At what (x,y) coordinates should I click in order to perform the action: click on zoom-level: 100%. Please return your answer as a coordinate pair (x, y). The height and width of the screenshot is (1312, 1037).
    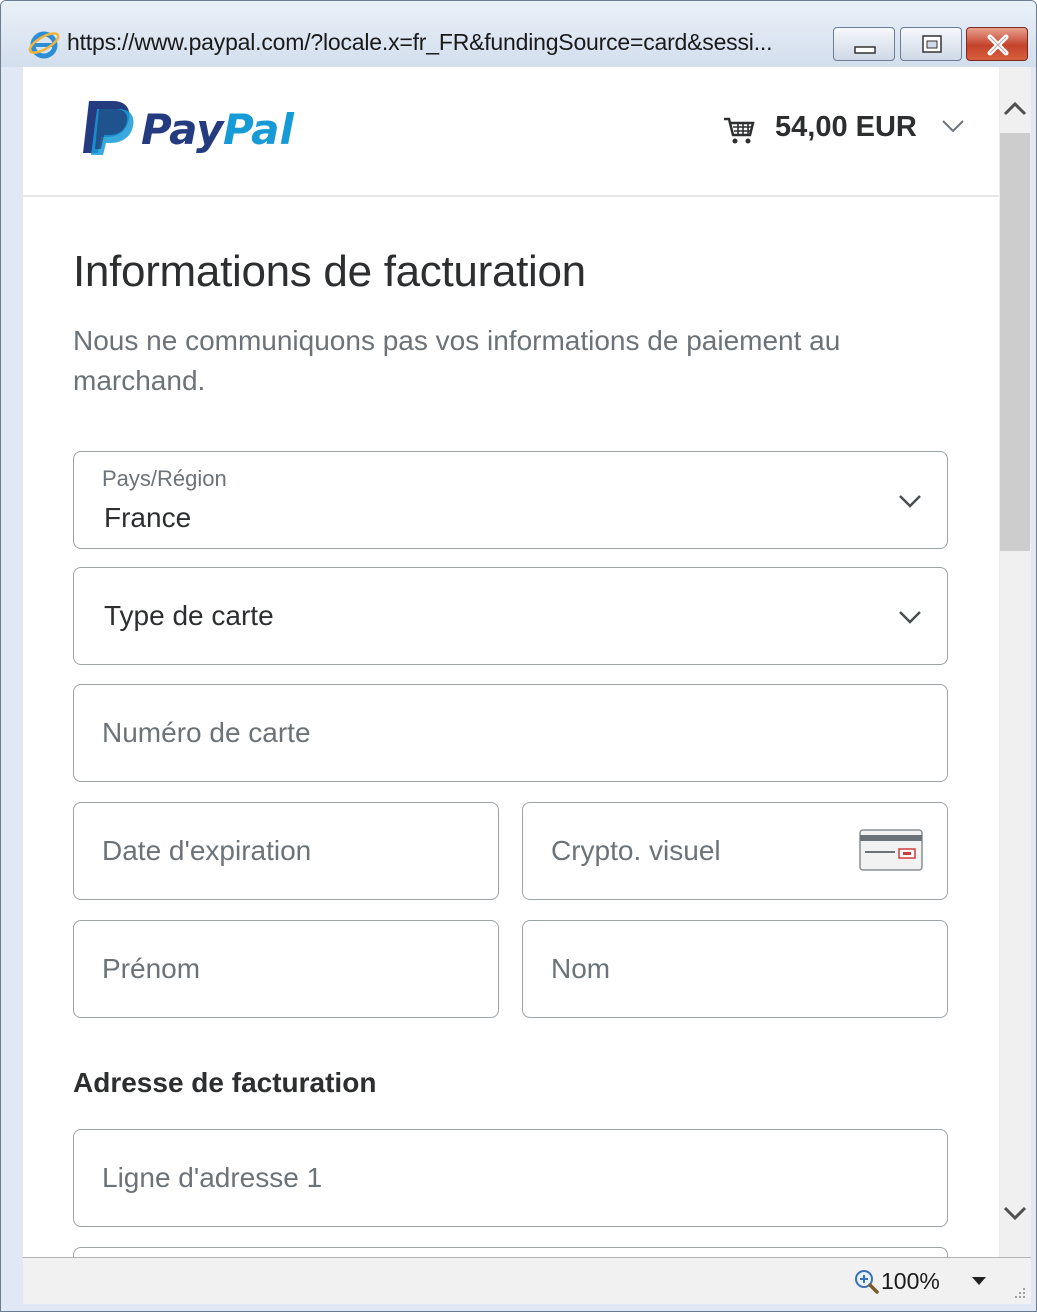
    Looking at the image, I should click on (910, 1281).